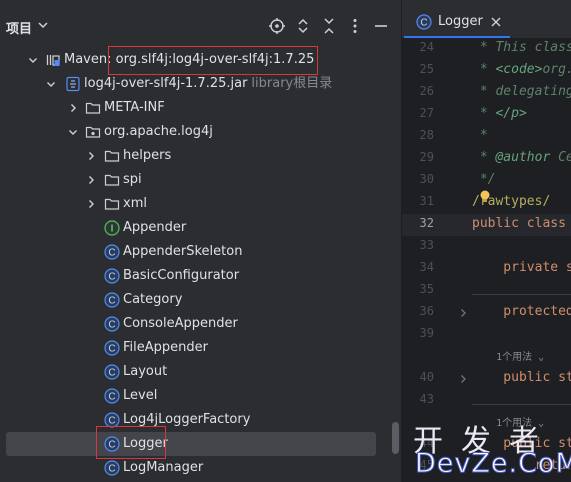 The image size is (571, 482). What do you see at coordinates (19, 27) in the screenshot?
I see `project-title: 项目` at bounding box center [19, 27].